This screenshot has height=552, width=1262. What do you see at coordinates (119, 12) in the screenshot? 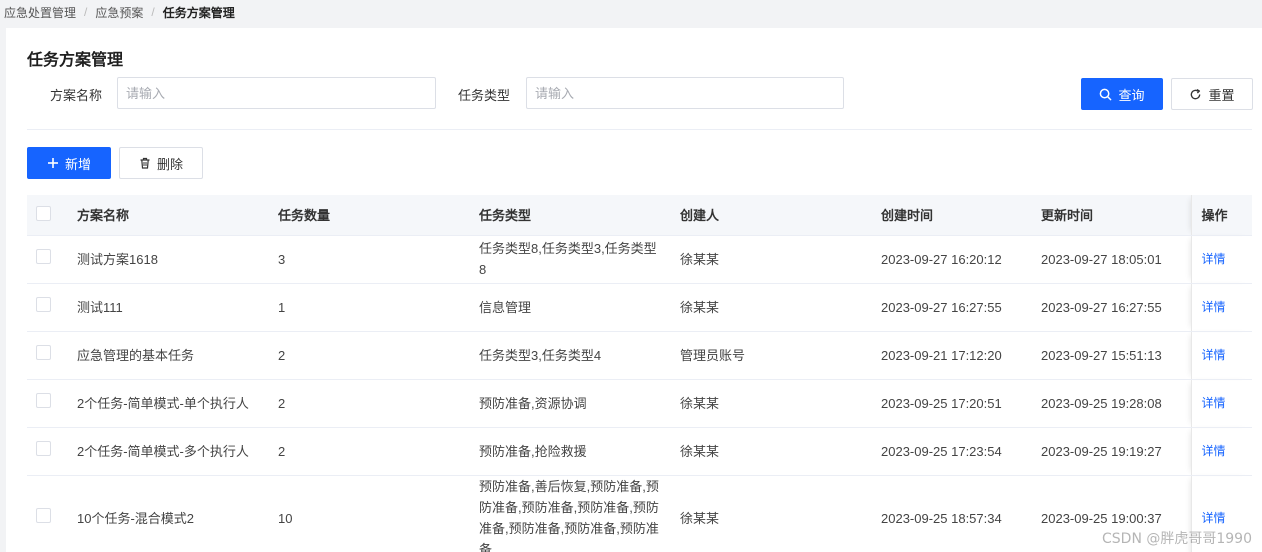
I see `breadcrumb-item-plan: 应急预案` at bounding box center [119, 12].